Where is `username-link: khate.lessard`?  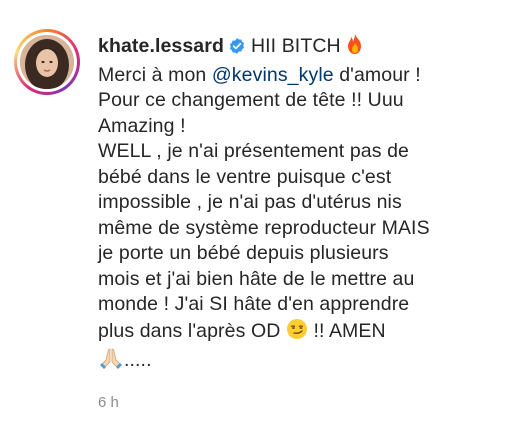 username-link: khate.lessard is located at coordinates (161, 46).